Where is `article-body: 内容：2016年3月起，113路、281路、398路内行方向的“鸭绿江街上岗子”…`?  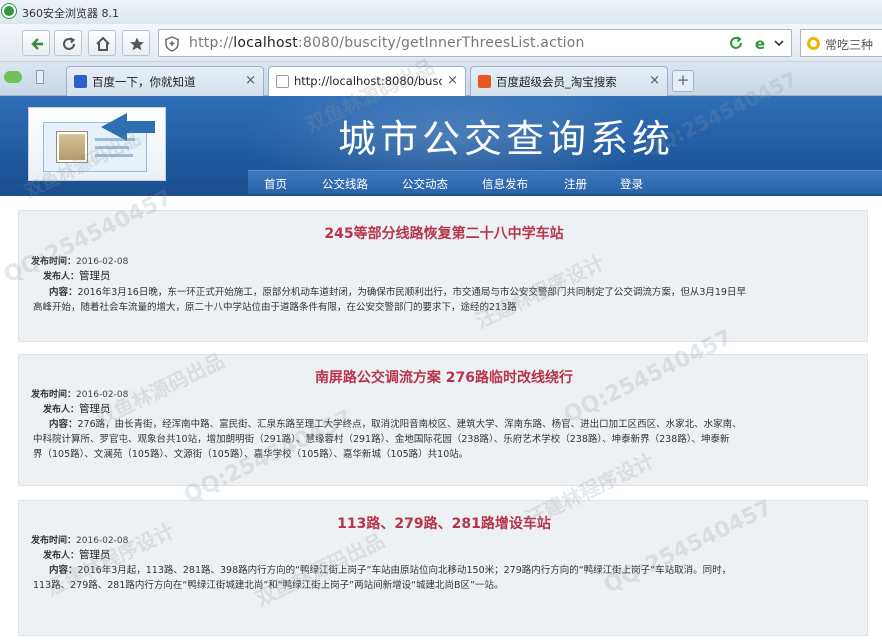
article-body: 内容：2016年3月起，113路、281路、398路内行方向的“鸭绿江街上岗子”… is located at coordinates (382, 578).